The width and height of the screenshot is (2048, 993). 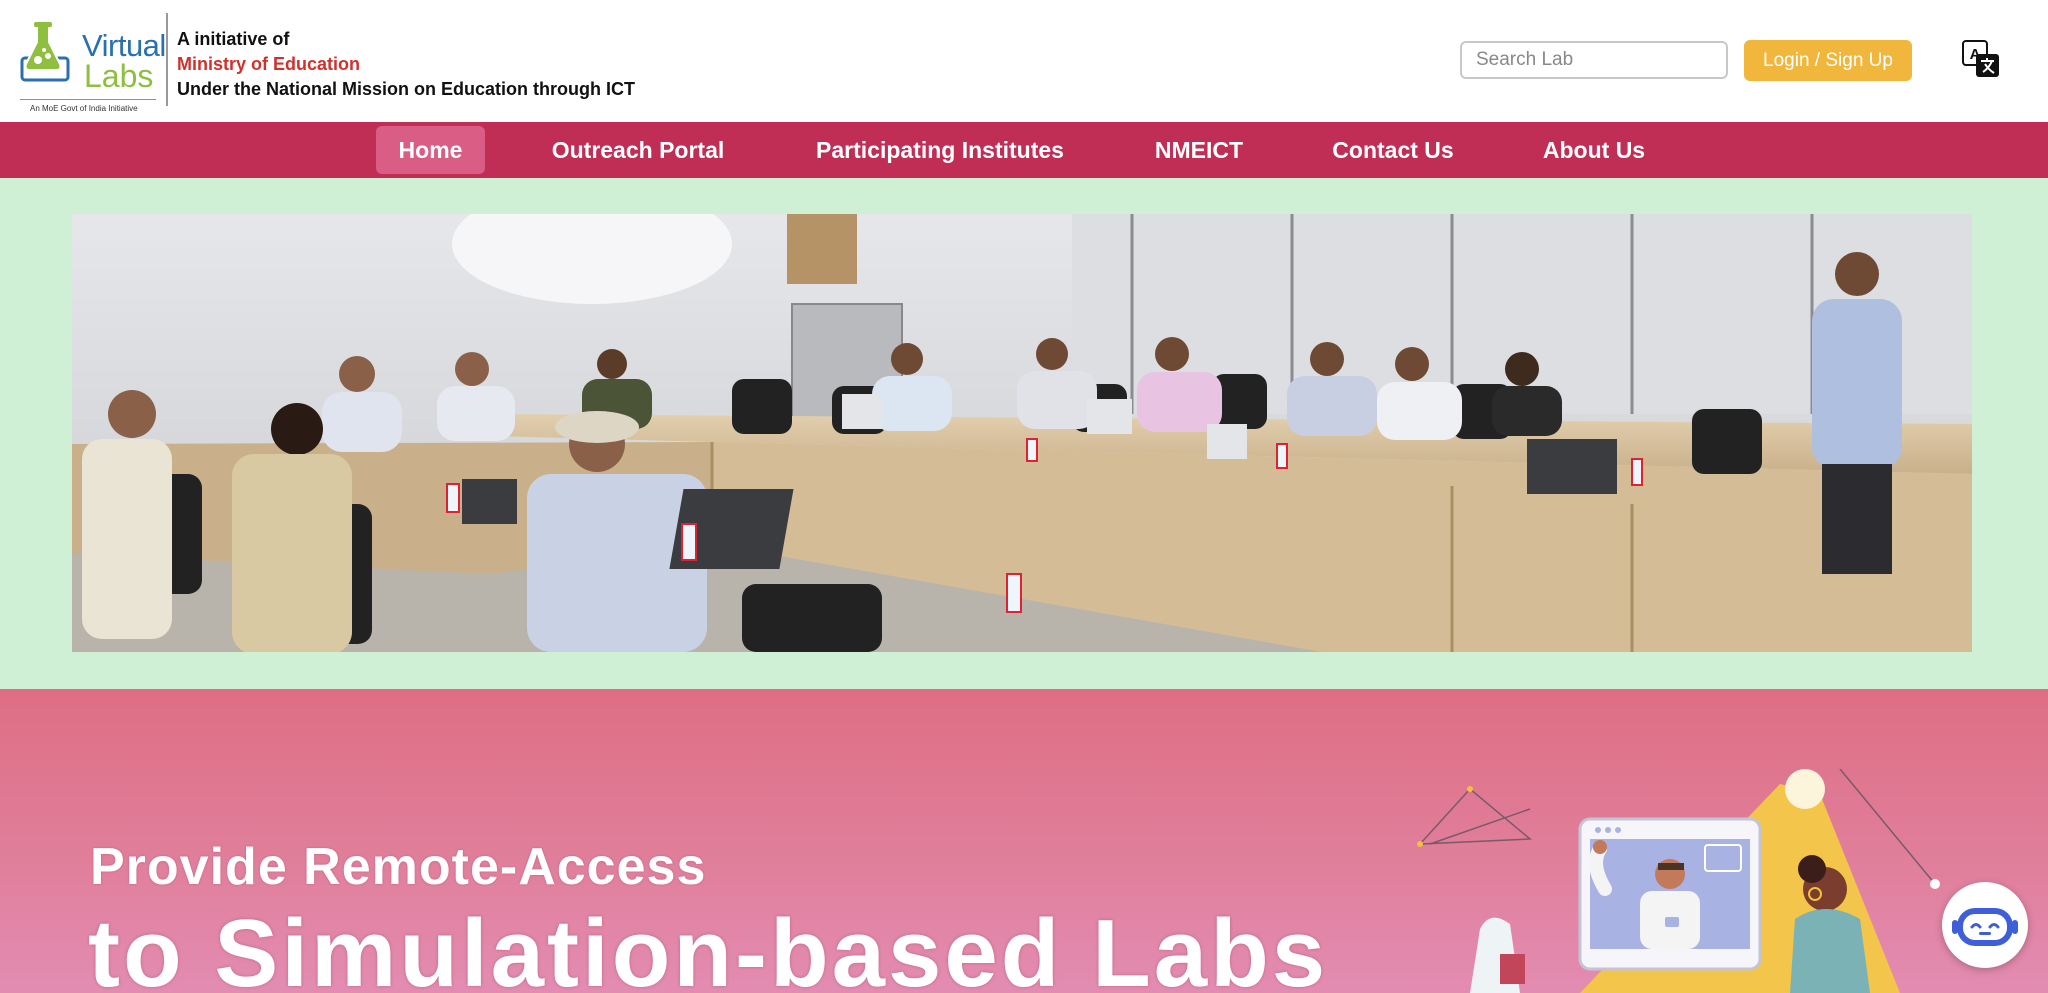 I want to click on nav-item-about-us: About Us, so click(x=1594, y=150).